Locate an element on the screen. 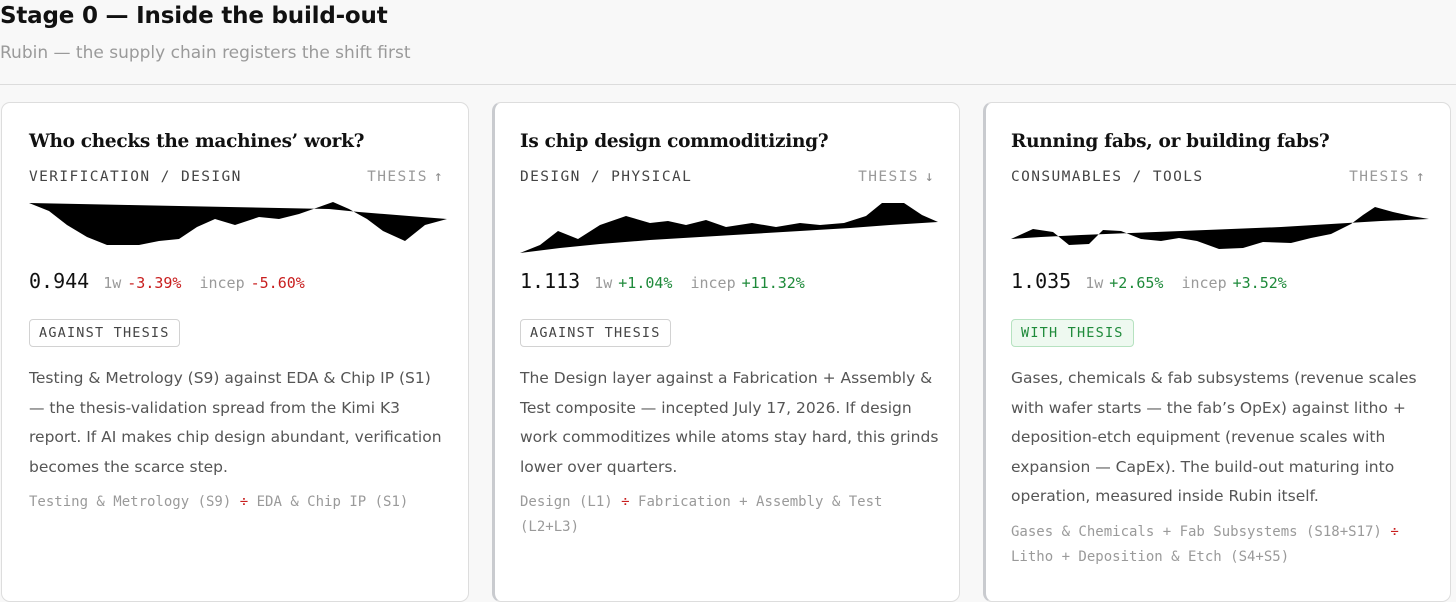  metrics-row: 0.944 1w -3.39% incep -5.60% is located at coordinates (167, 281).